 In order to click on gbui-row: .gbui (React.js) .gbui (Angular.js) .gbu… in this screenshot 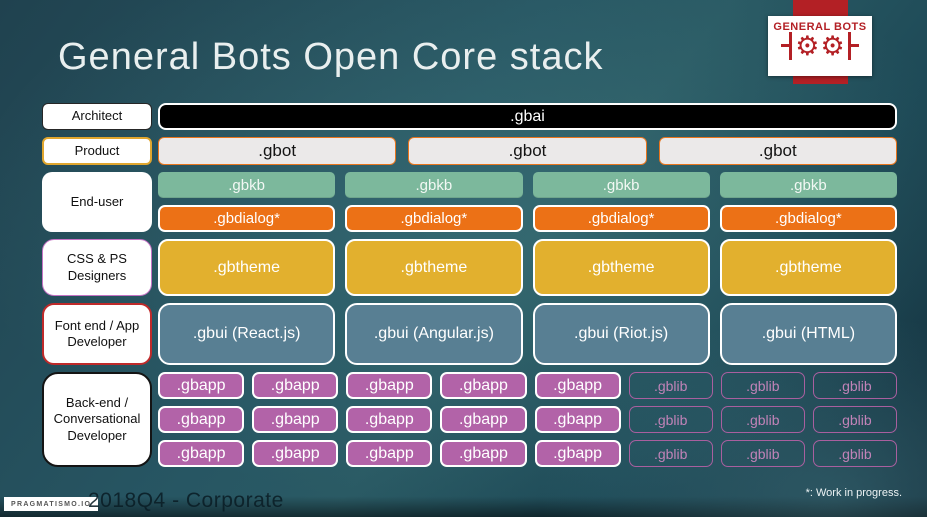, I will do `click(527, 334)`.